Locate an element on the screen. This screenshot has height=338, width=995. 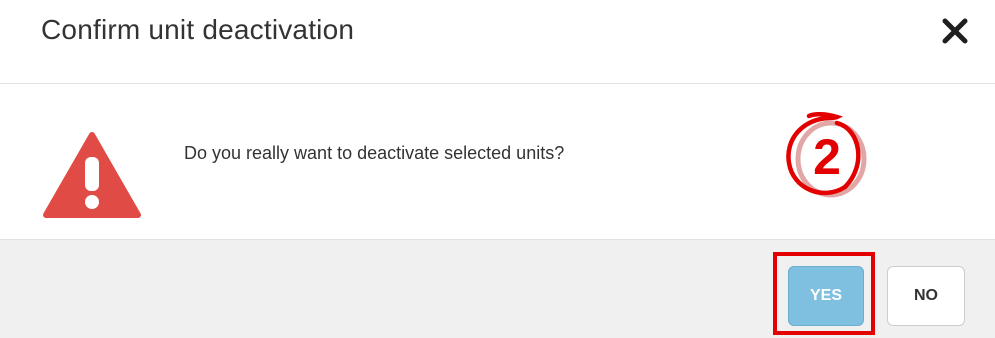
dialog-title: Confirm unit deactivation is located at coordinates (198, 29).